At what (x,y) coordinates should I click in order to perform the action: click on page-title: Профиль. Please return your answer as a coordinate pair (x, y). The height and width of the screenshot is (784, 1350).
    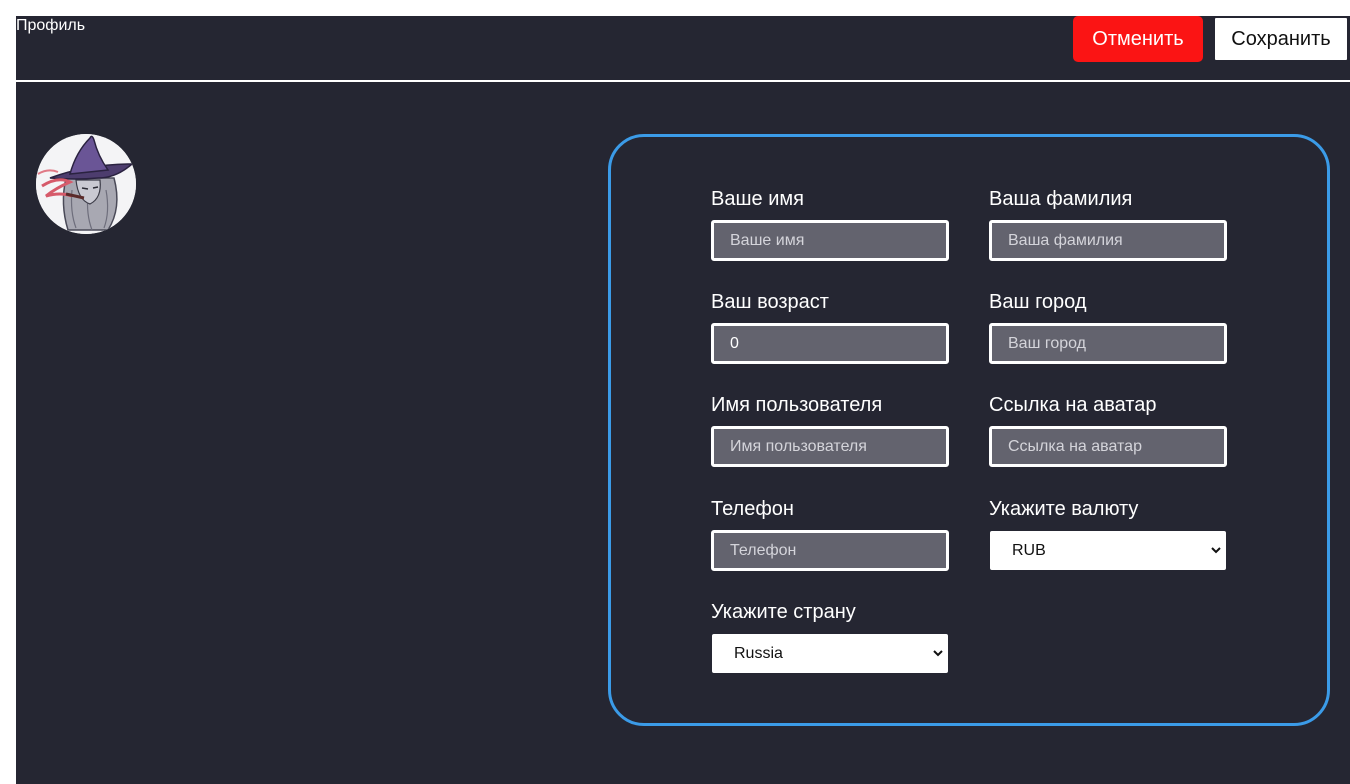
    Looking at the image, I should click on (51, 25).